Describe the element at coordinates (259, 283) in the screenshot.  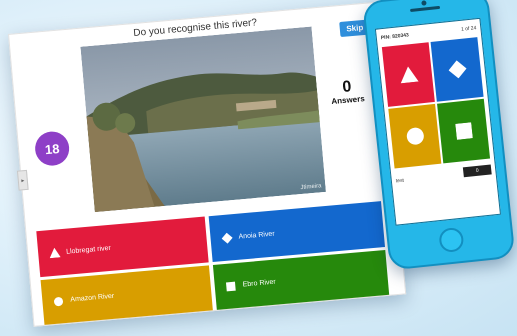
I see `answer-option-4-label: Ebro River` at that location.